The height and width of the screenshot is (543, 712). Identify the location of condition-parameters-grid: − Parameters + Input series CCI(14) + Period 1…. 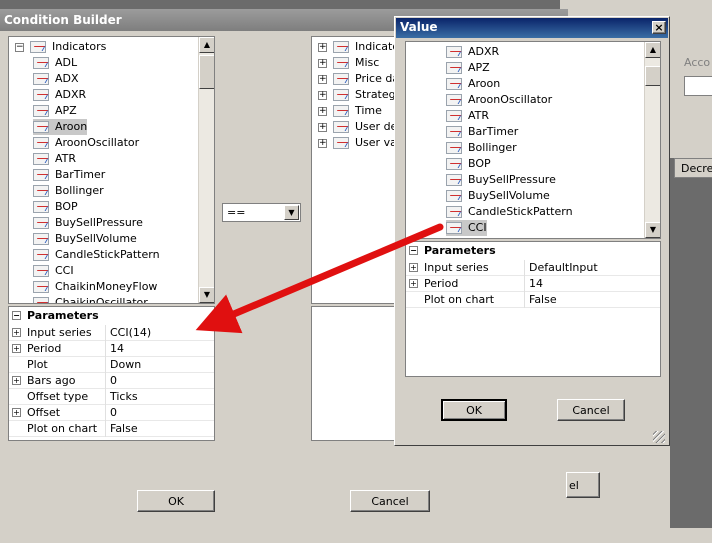
(111, 373).